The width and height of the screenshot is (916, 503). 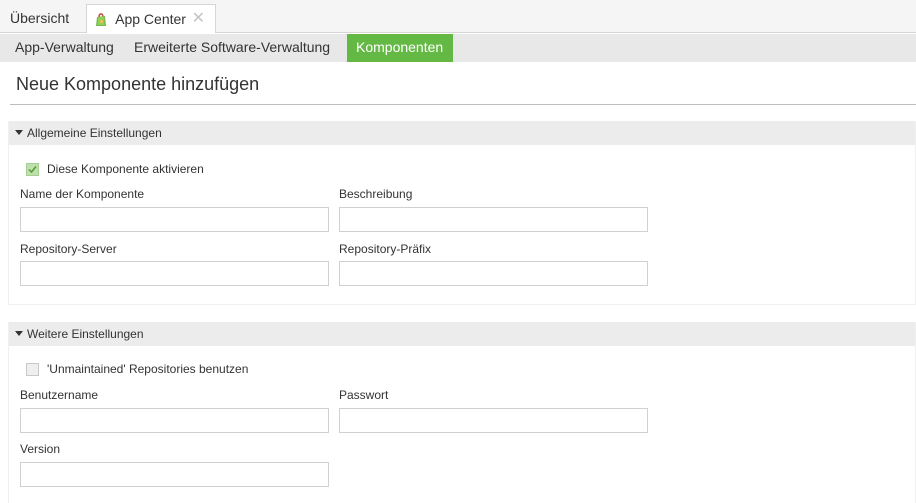 I want to click on unmaintained-repositories-label: 'Unmaintained' Repositories benutzen, so click(x=148, y=369).